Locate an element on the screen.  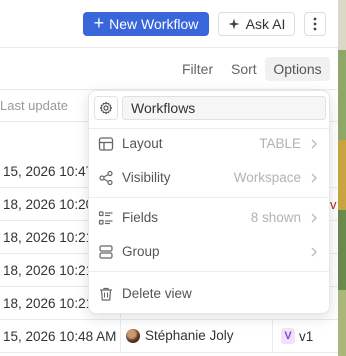
filter-button: Filter is located at coordinates (197, 69).